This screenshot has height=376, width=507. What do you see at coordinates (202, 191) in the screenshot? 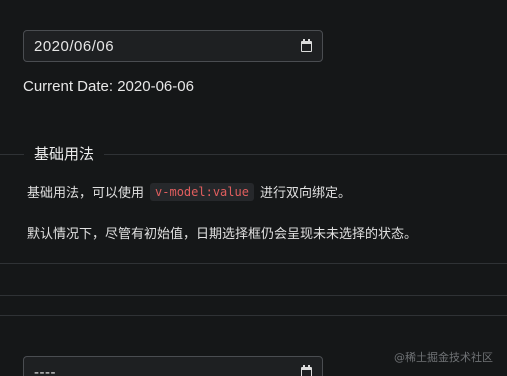
I see `inline-code: v-model:value` at bounding box center [202, 191].